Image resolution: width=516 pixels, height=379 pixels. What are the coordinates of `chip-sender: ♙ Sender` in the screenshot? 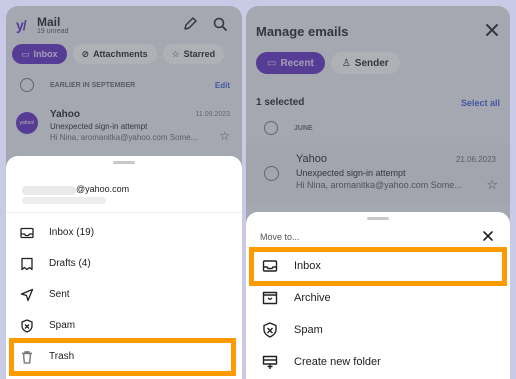 It's located at (365, 63).